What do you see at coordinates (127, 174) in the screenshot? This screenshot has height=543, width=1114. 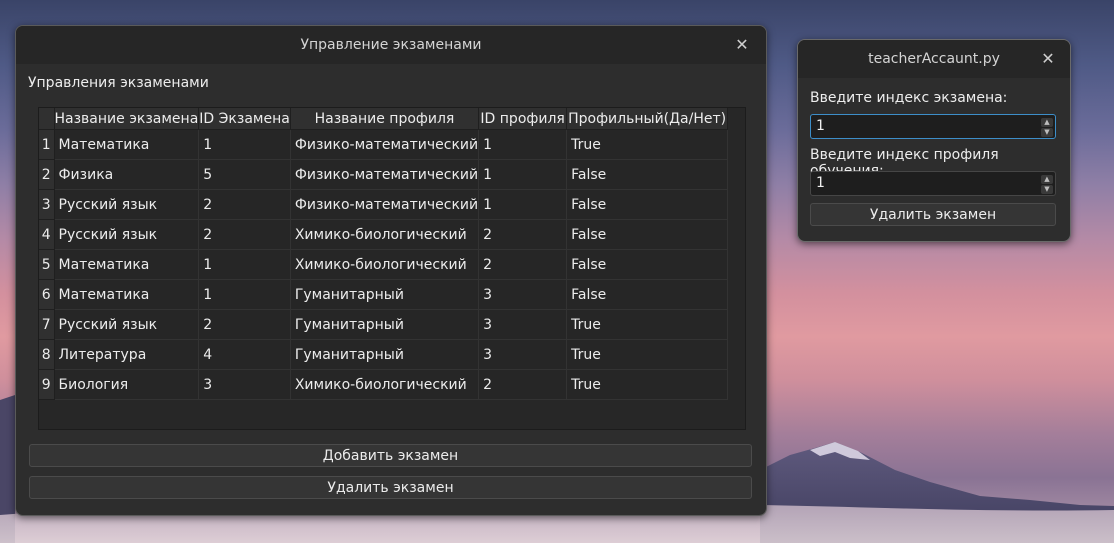 I see `table-cell: Физика` at bounding box center [127, 174].